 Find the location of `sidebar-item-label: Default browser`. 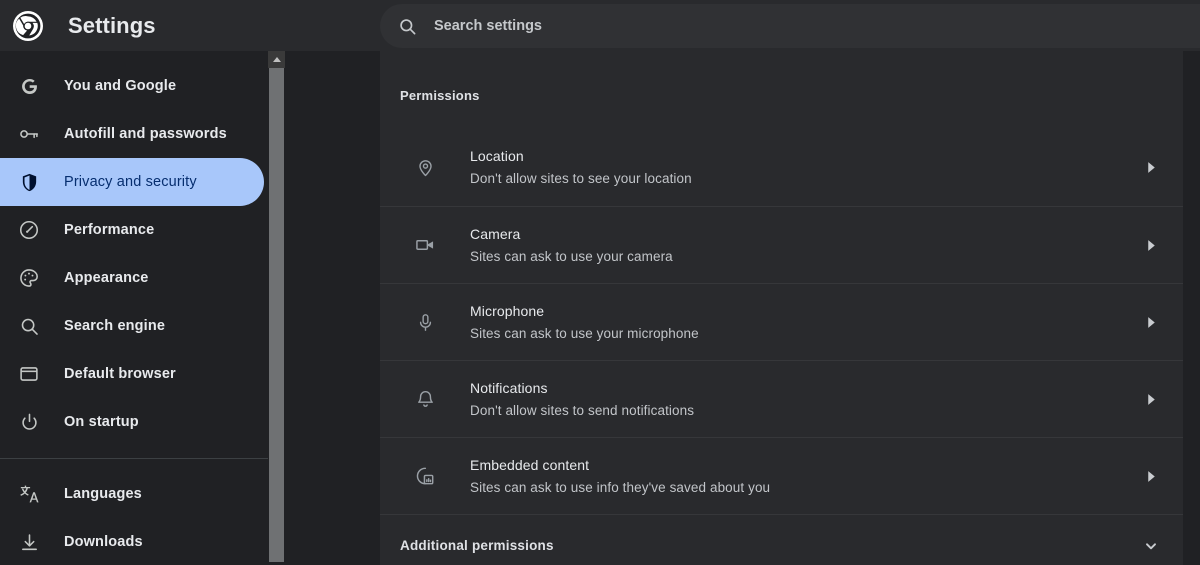

sidebar-item-label: Default browser is located at coordinates (120, 374).